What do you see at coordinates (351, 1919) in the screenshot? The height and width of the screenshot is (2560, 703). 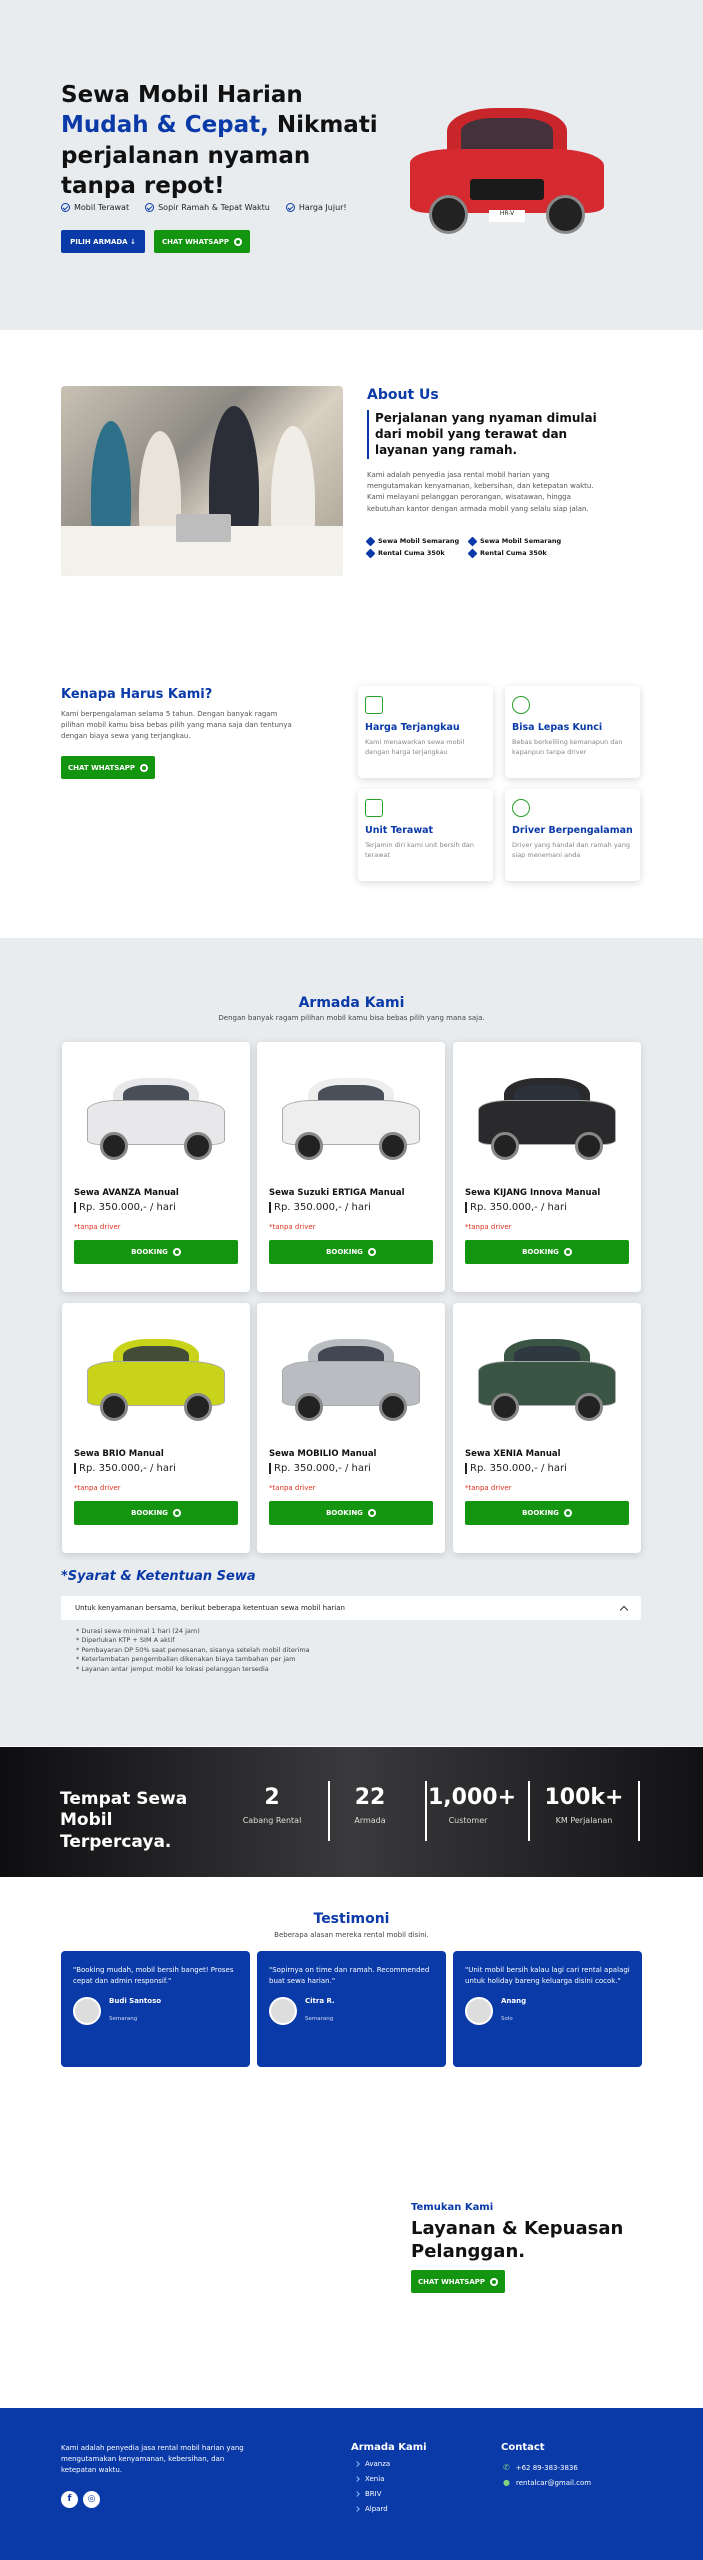 I see `testi-heading: Testimoni` at bounding box center [351, 1919].